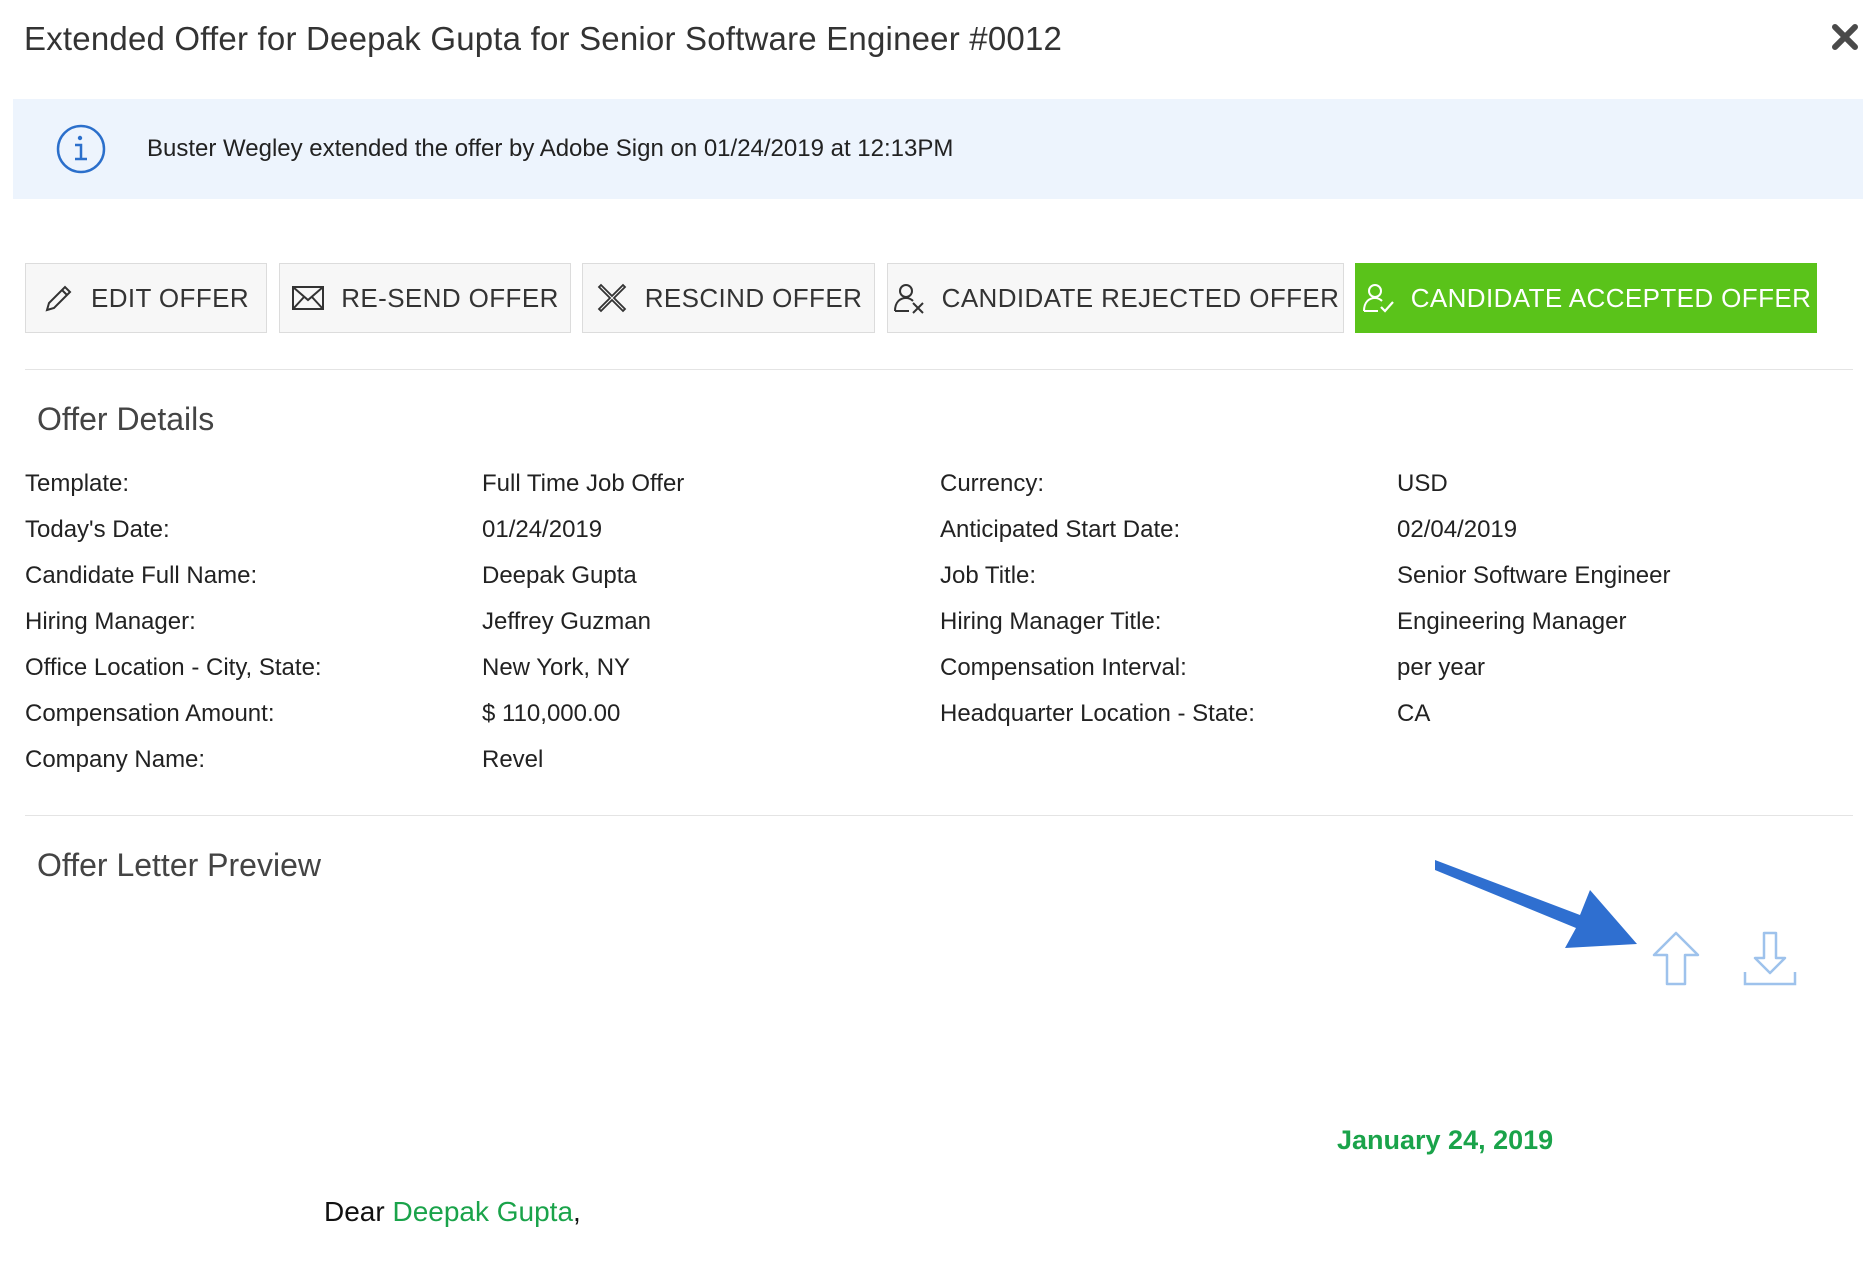 Image resolution: width=1875 pixels, height=1266 pixels. I want to click on letter-date: January 24, 2019, so click(1445, 1140).